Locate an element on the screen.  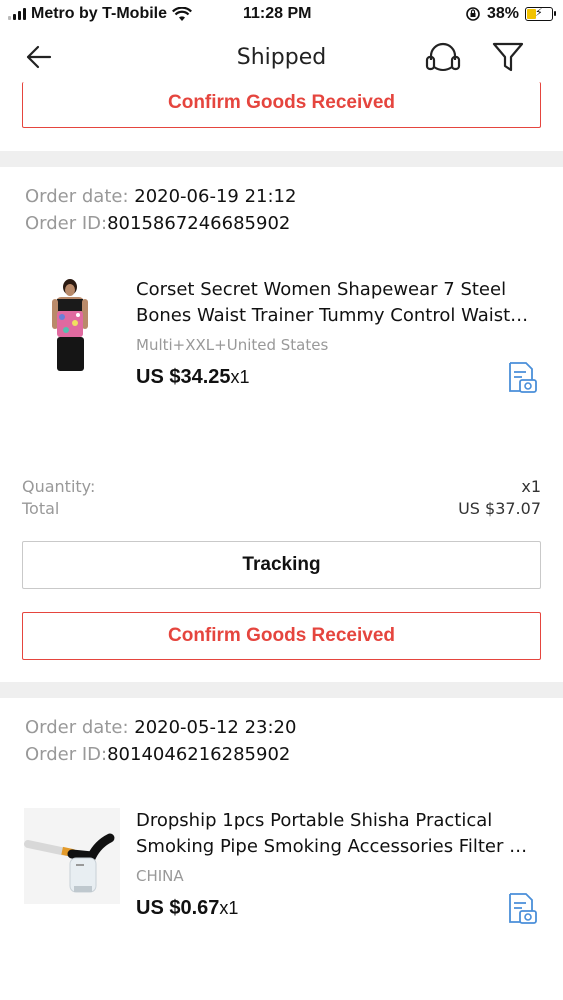
order-date-value: 2020-05-12 23:20 is located at coordinates (215, 727).